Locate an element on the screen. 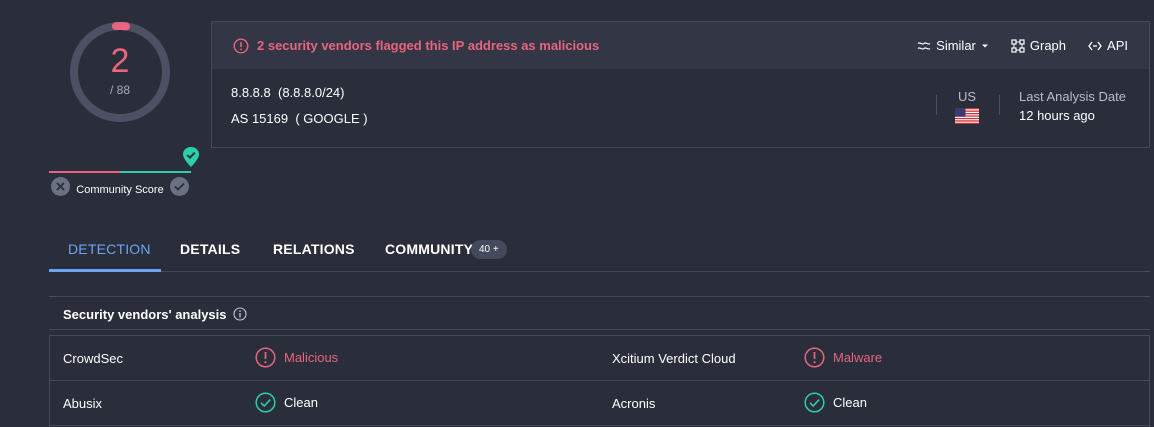 This screenshot has width=1154, height=427. country-code: US is located at coordinates (967, 96).